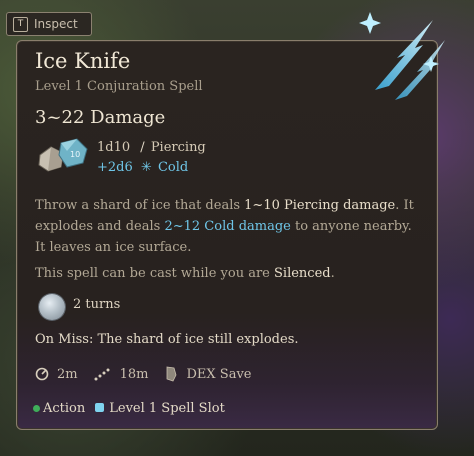  I want to click on damage-dice: 1d10, so click(114, 147).